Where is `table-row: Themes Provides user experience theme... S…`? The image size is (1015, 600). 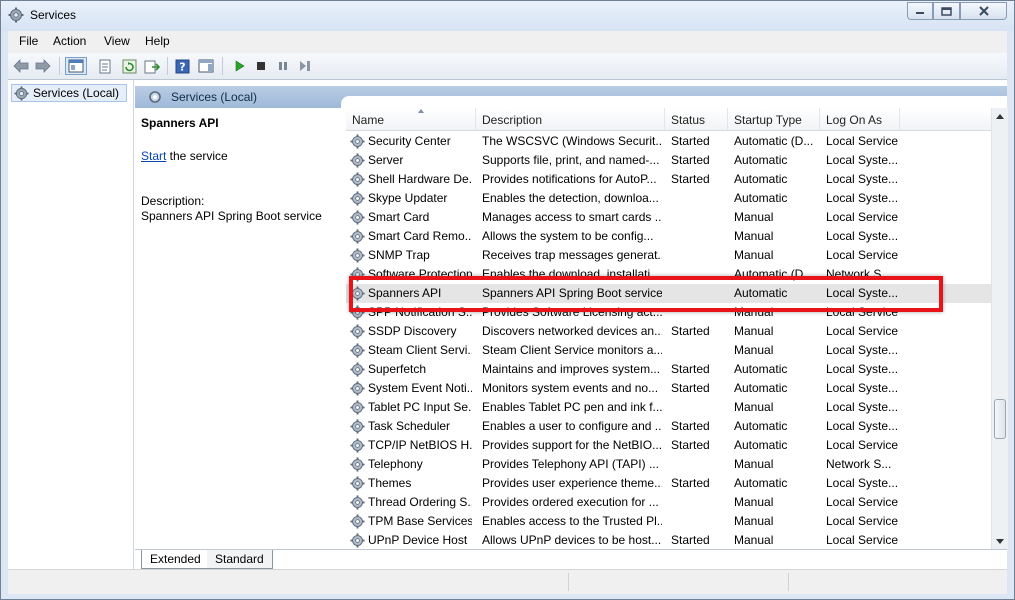
table-row: Themes Provides user experience theme... S… is located at coordinates (668, 483).